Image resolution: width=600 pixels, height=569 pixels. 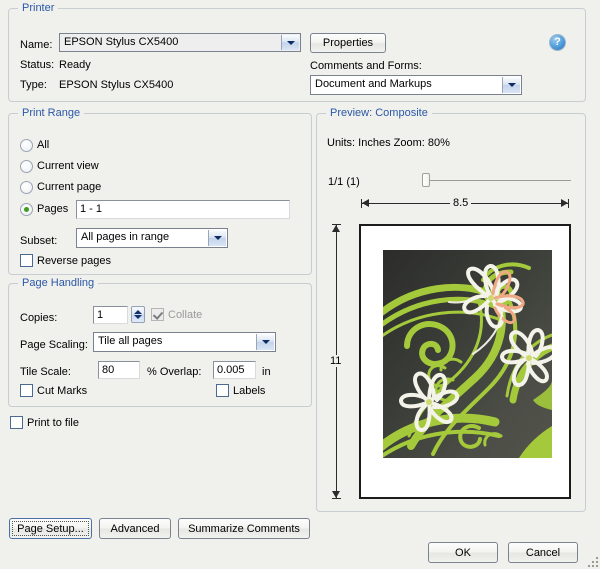 I want to click on printer-group-legend: Printer, so click(x=38, y=8).